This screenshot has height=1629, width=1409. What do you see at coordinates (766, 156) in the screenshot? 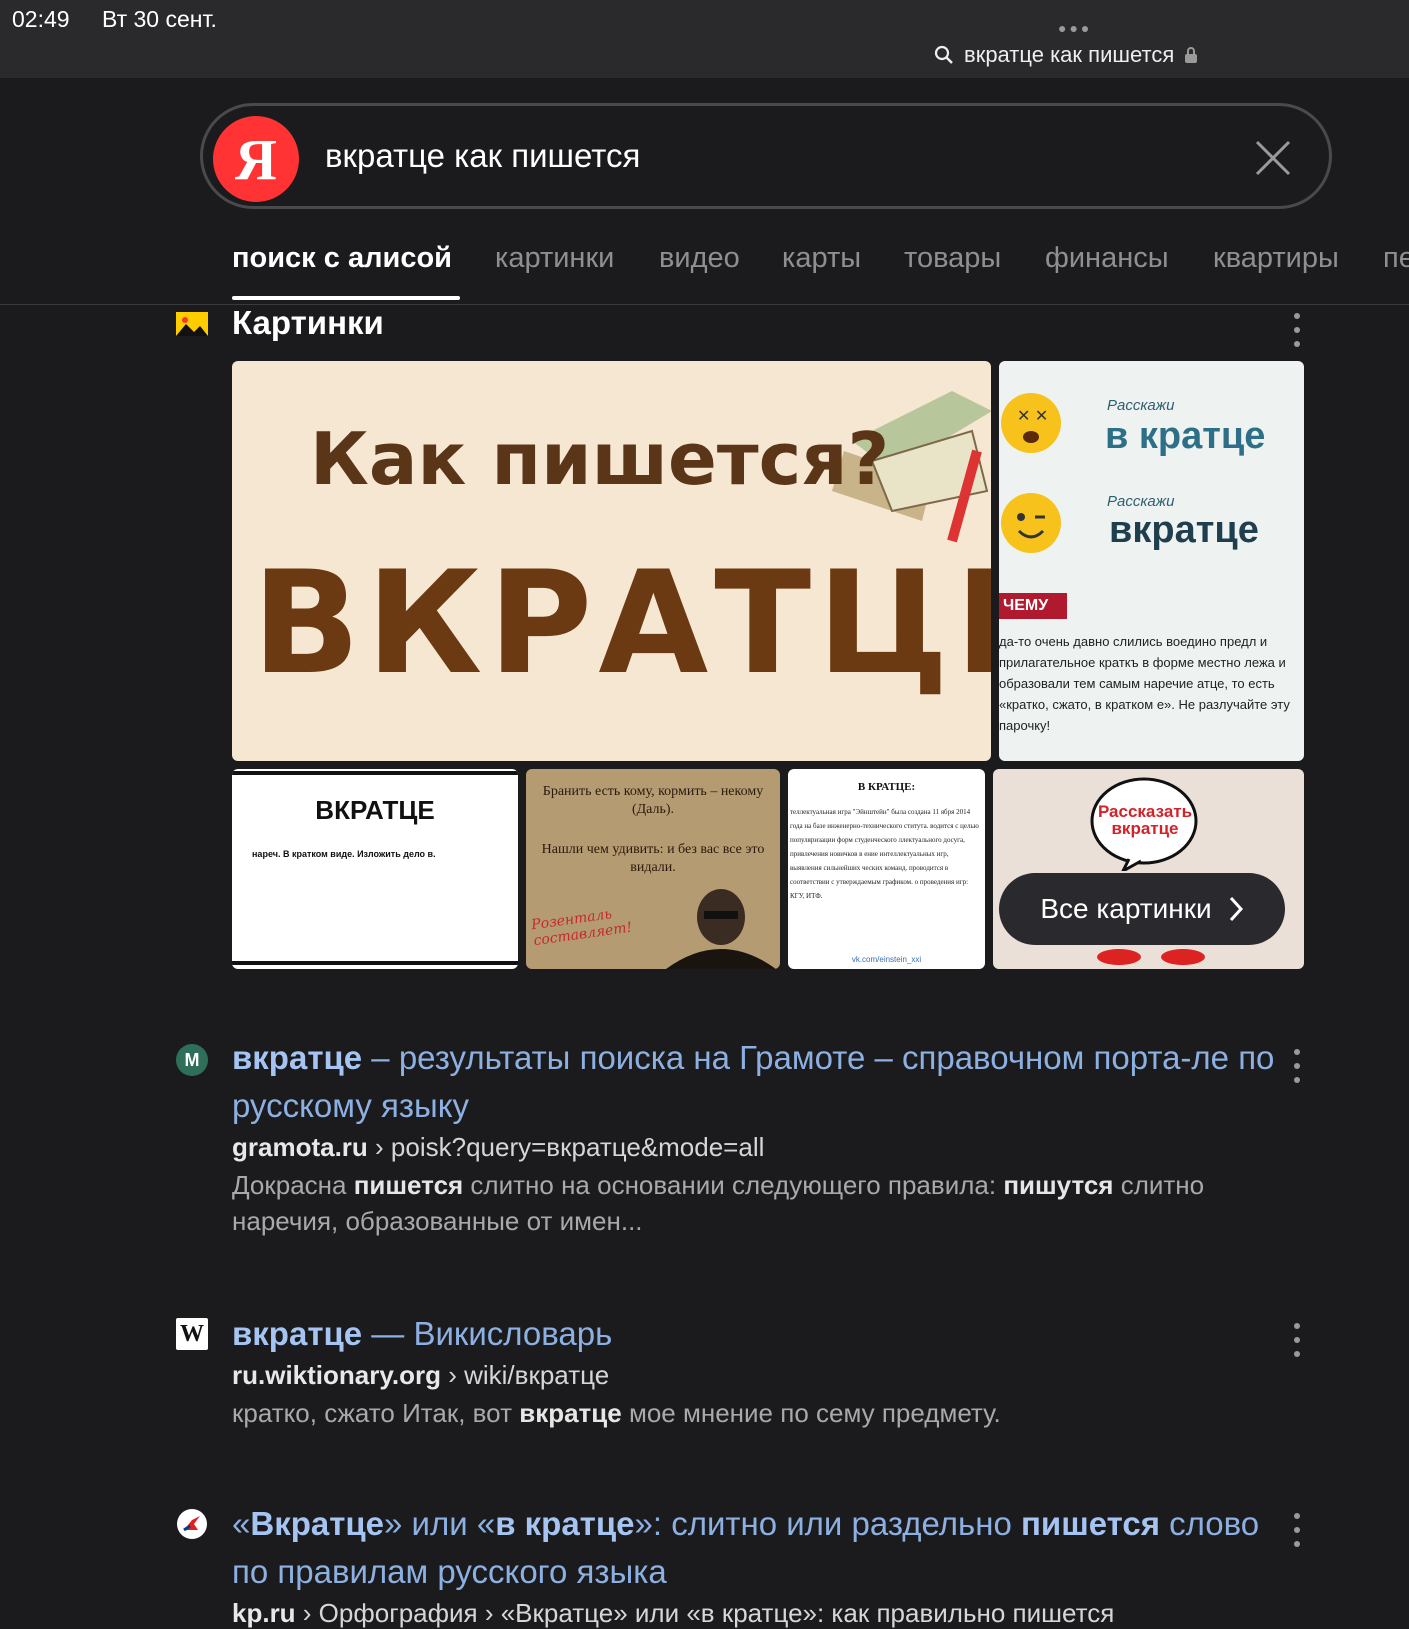
I see `search-box: Я вкратце как пишется` at bounding box center [766, 156].